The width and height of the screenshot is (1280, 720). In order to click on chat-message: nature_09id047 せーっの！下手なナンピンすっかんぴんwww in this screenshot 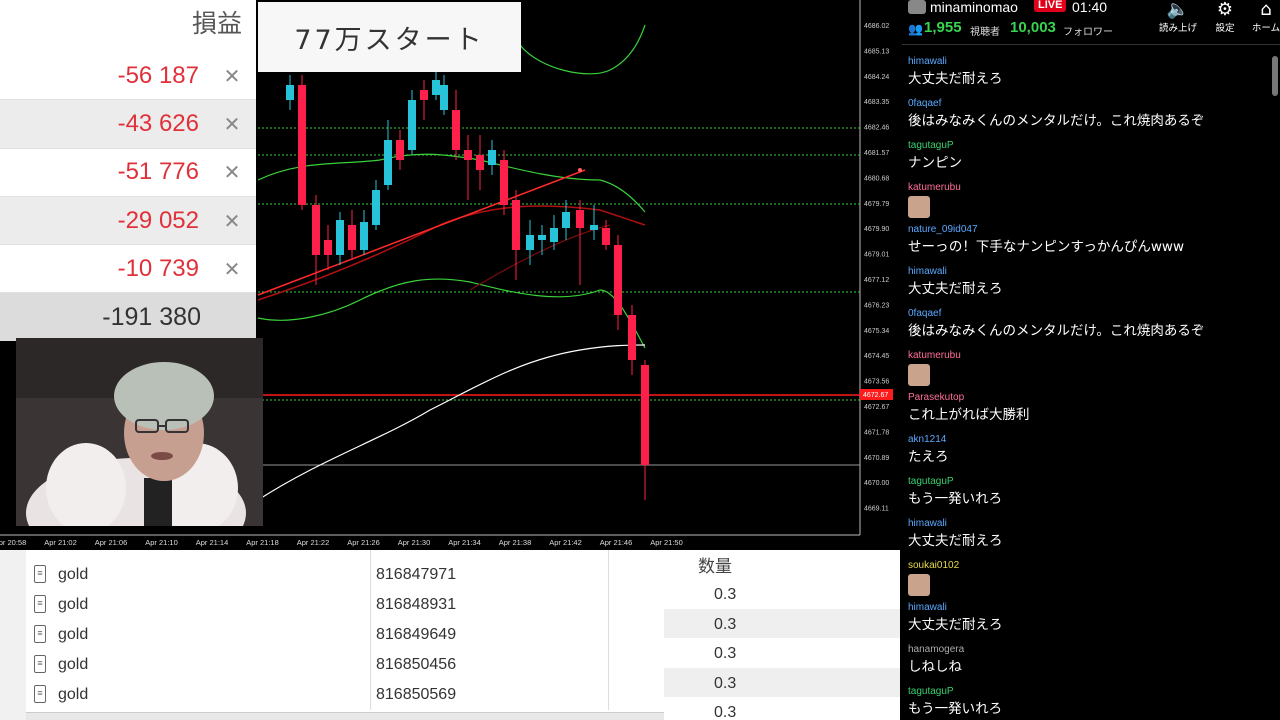, I will do `click(1046, 239)`.